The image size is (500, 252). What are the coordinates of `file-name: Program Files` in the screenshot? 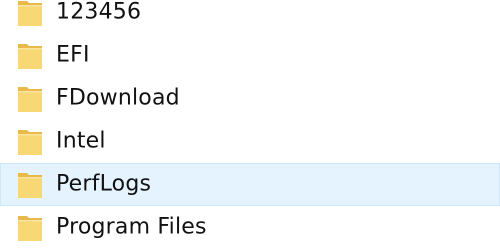 It's located at (131, 226).